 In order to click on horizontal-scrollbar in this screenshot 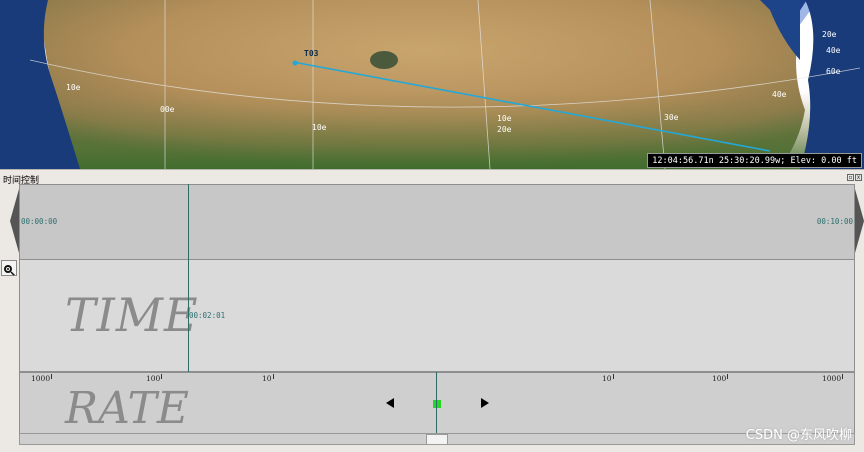, I will do `click(437, 439)`.